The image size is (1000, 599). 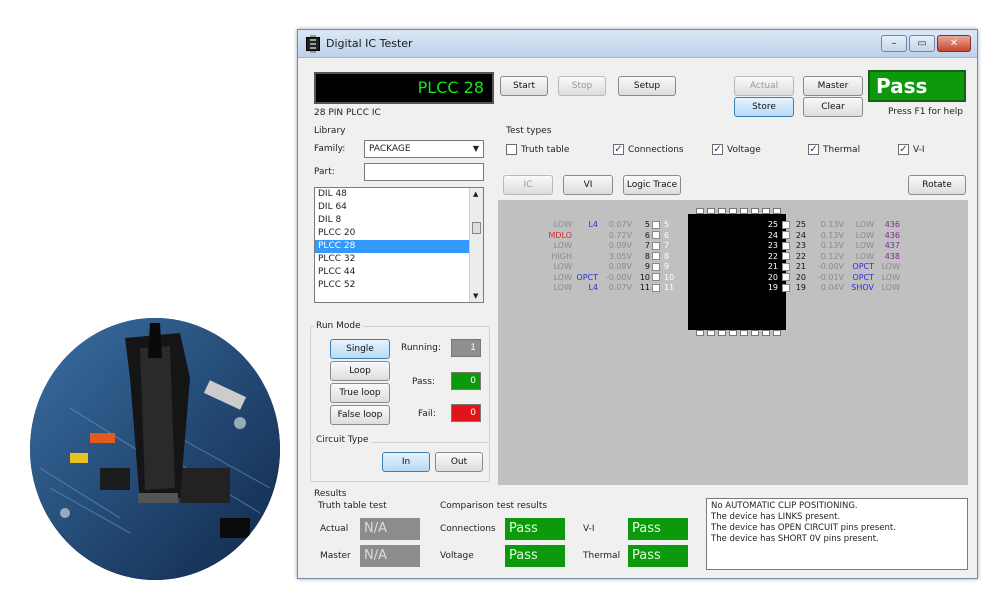 What do you see at coordinates (830, 236) in the screenshot?
I see `pin-readout-row: 24 24 0.13V LOW 436` at bounding box center [830, 236].